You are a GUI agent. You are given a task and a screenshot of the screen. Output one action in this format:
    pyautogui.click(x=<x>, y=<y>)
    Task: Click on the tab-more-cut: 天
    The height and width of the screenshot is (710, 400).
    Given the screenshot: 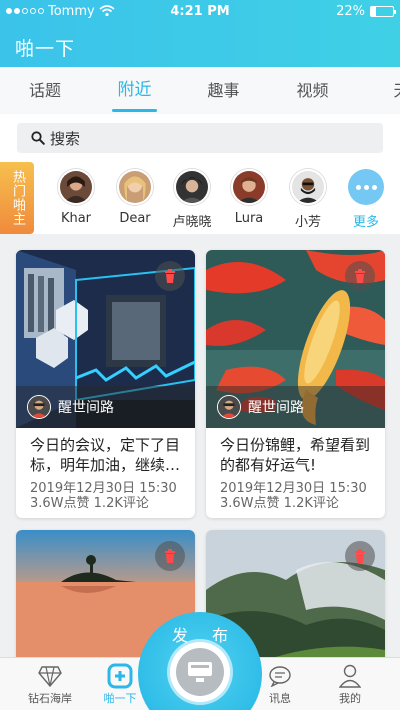 What is the action you would take?
    pyautogui.click(x=378, y=90)
    